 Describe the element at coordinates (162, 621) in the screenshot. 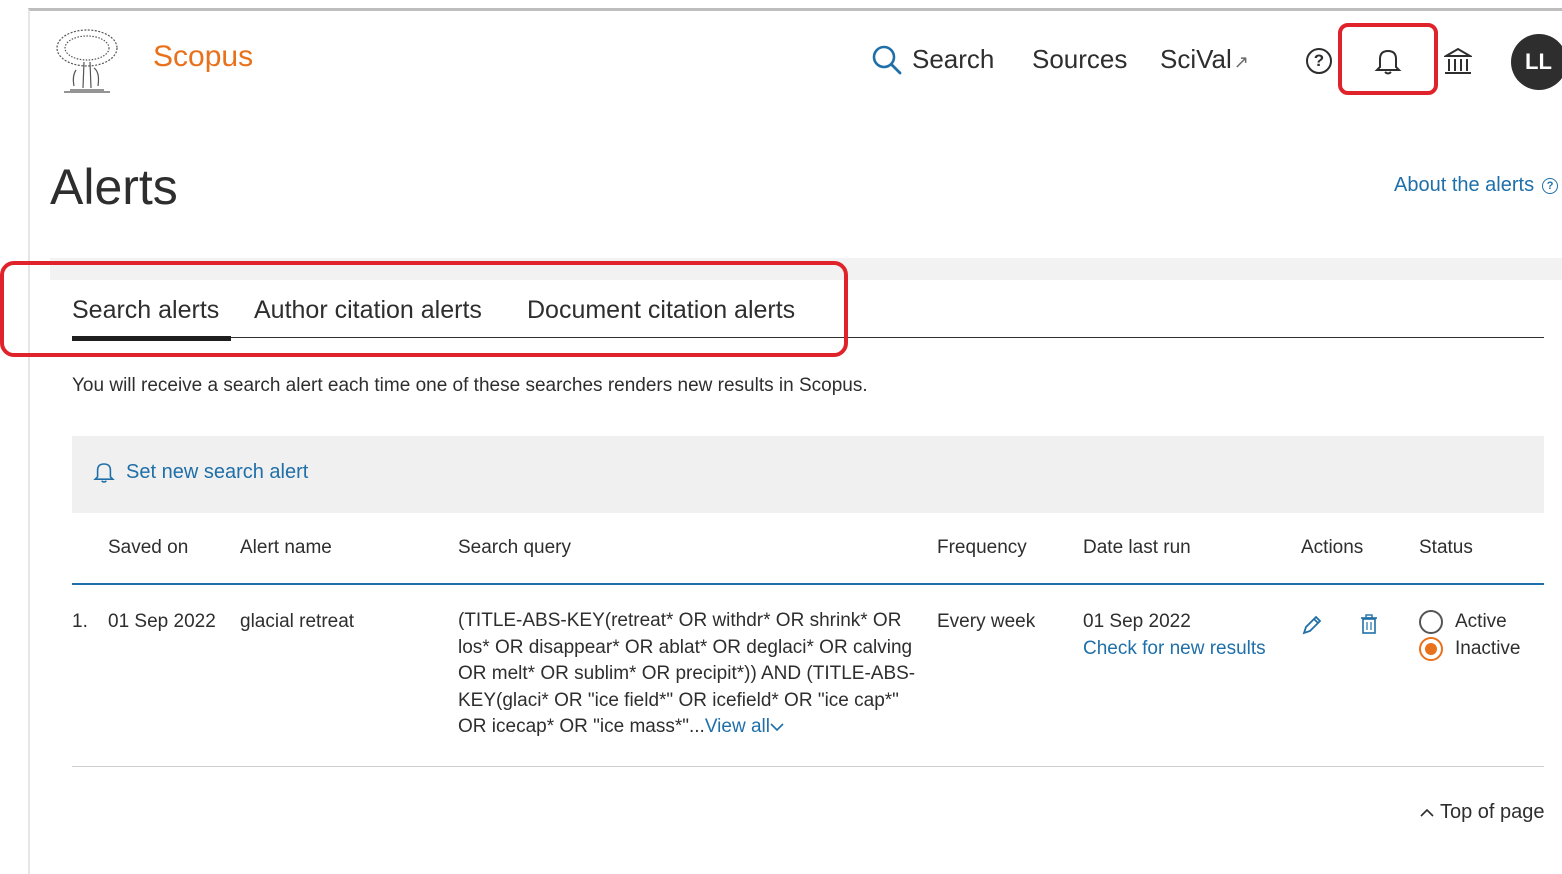

I see `row-saved-on: 01 Sep 2022` at that location.